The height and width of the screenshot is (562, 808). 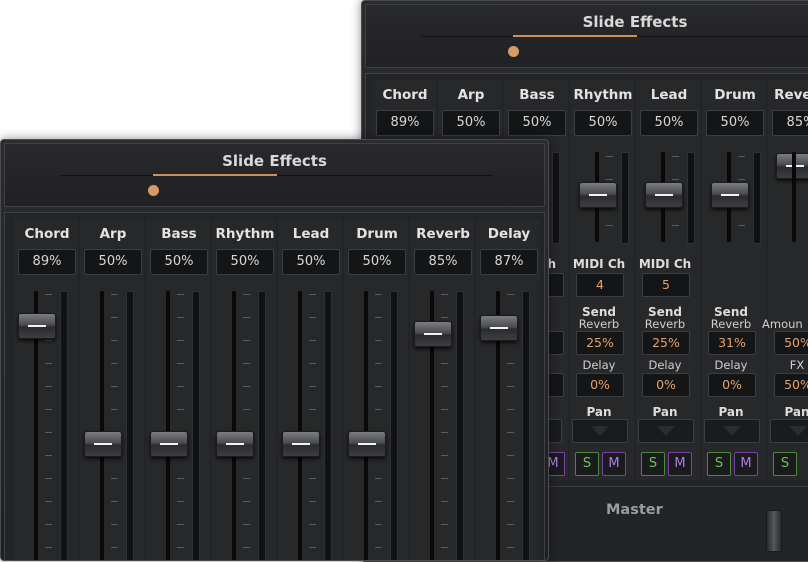 I want to click on master-label: Master, so click(x=634, y=510).